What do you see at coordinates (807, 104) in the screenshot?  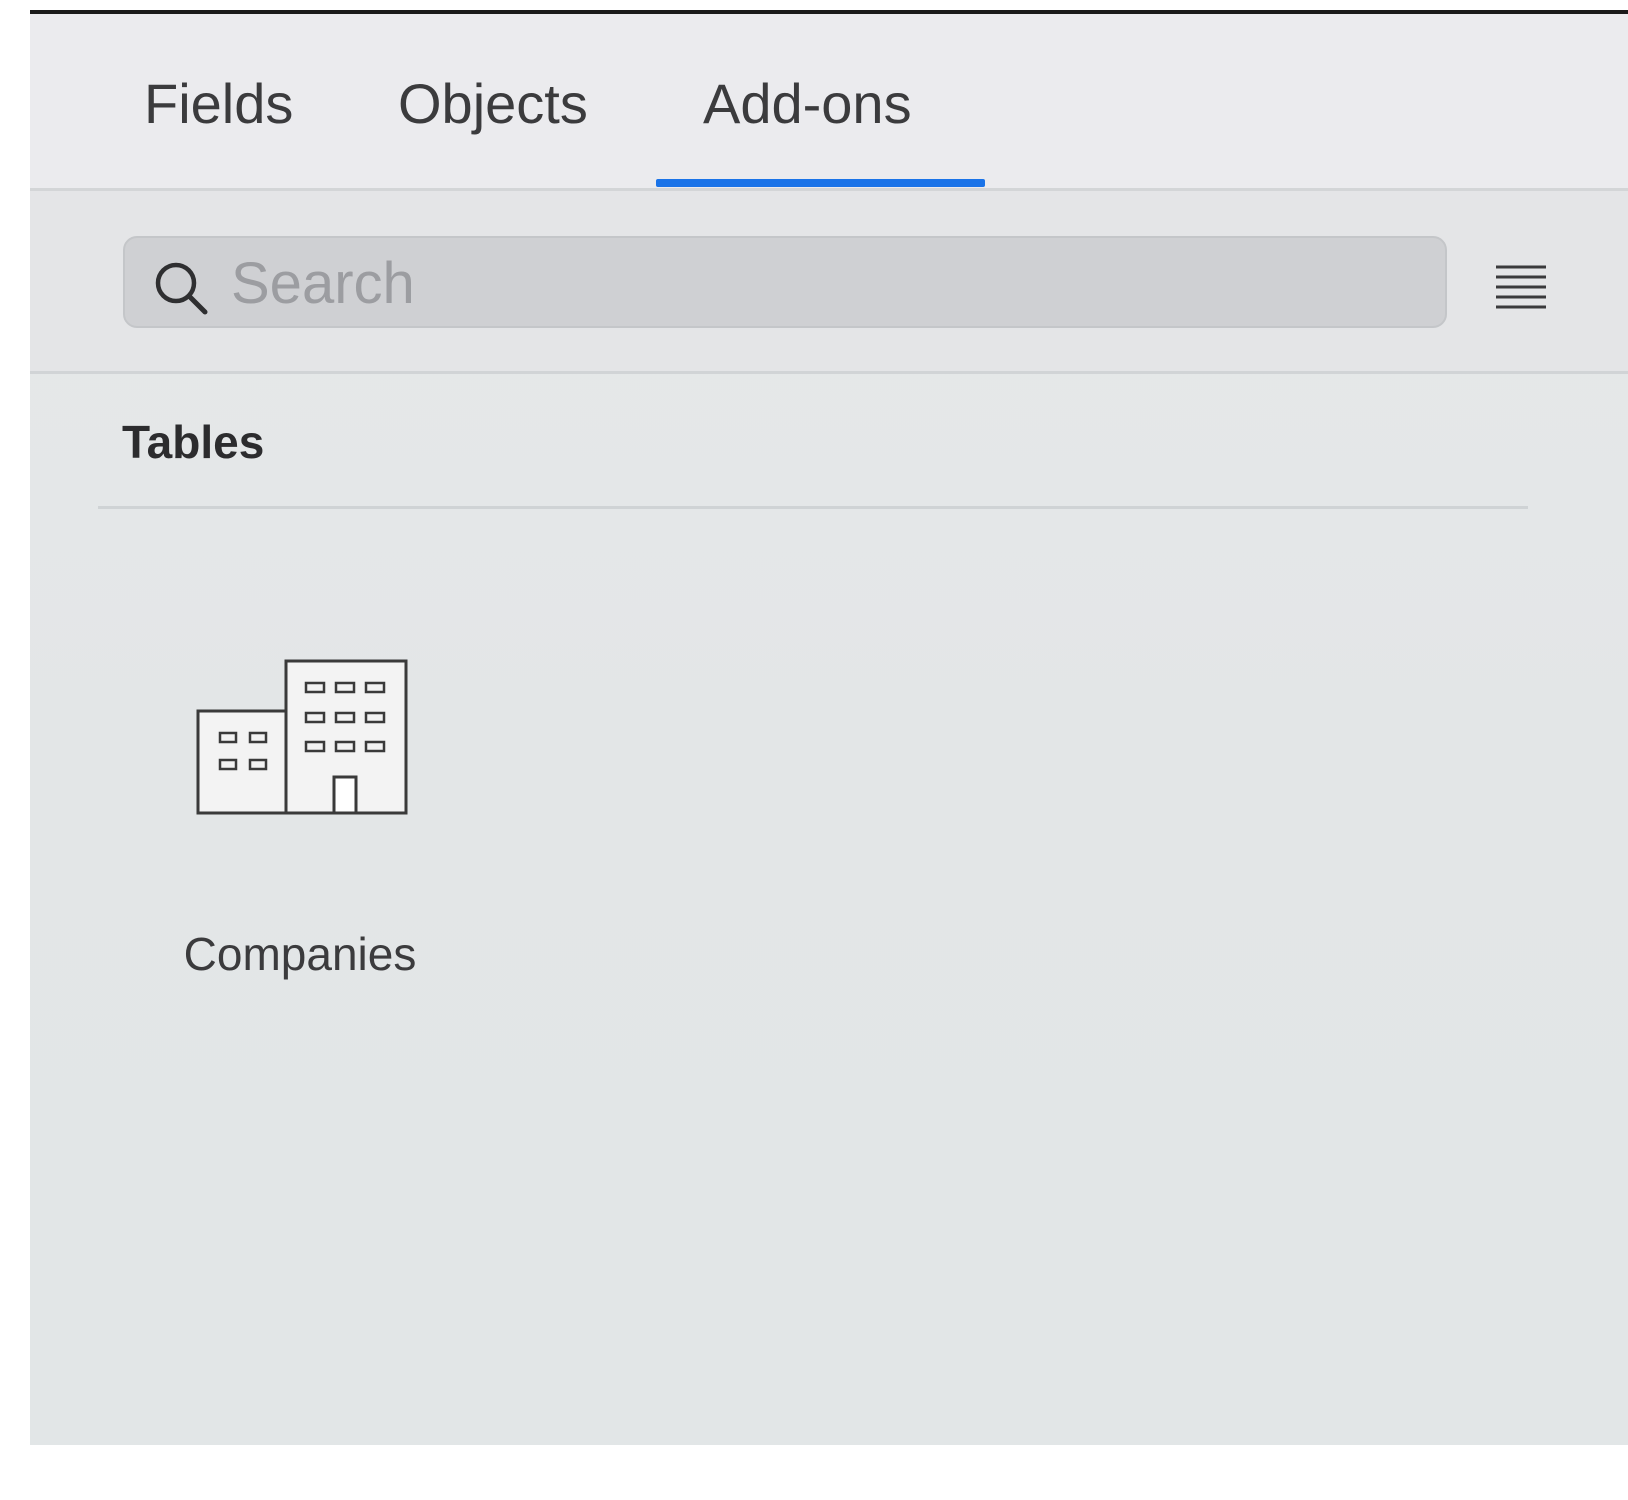 I see `tab-add-ons: Add-ons` at bounding box center [807, 104].